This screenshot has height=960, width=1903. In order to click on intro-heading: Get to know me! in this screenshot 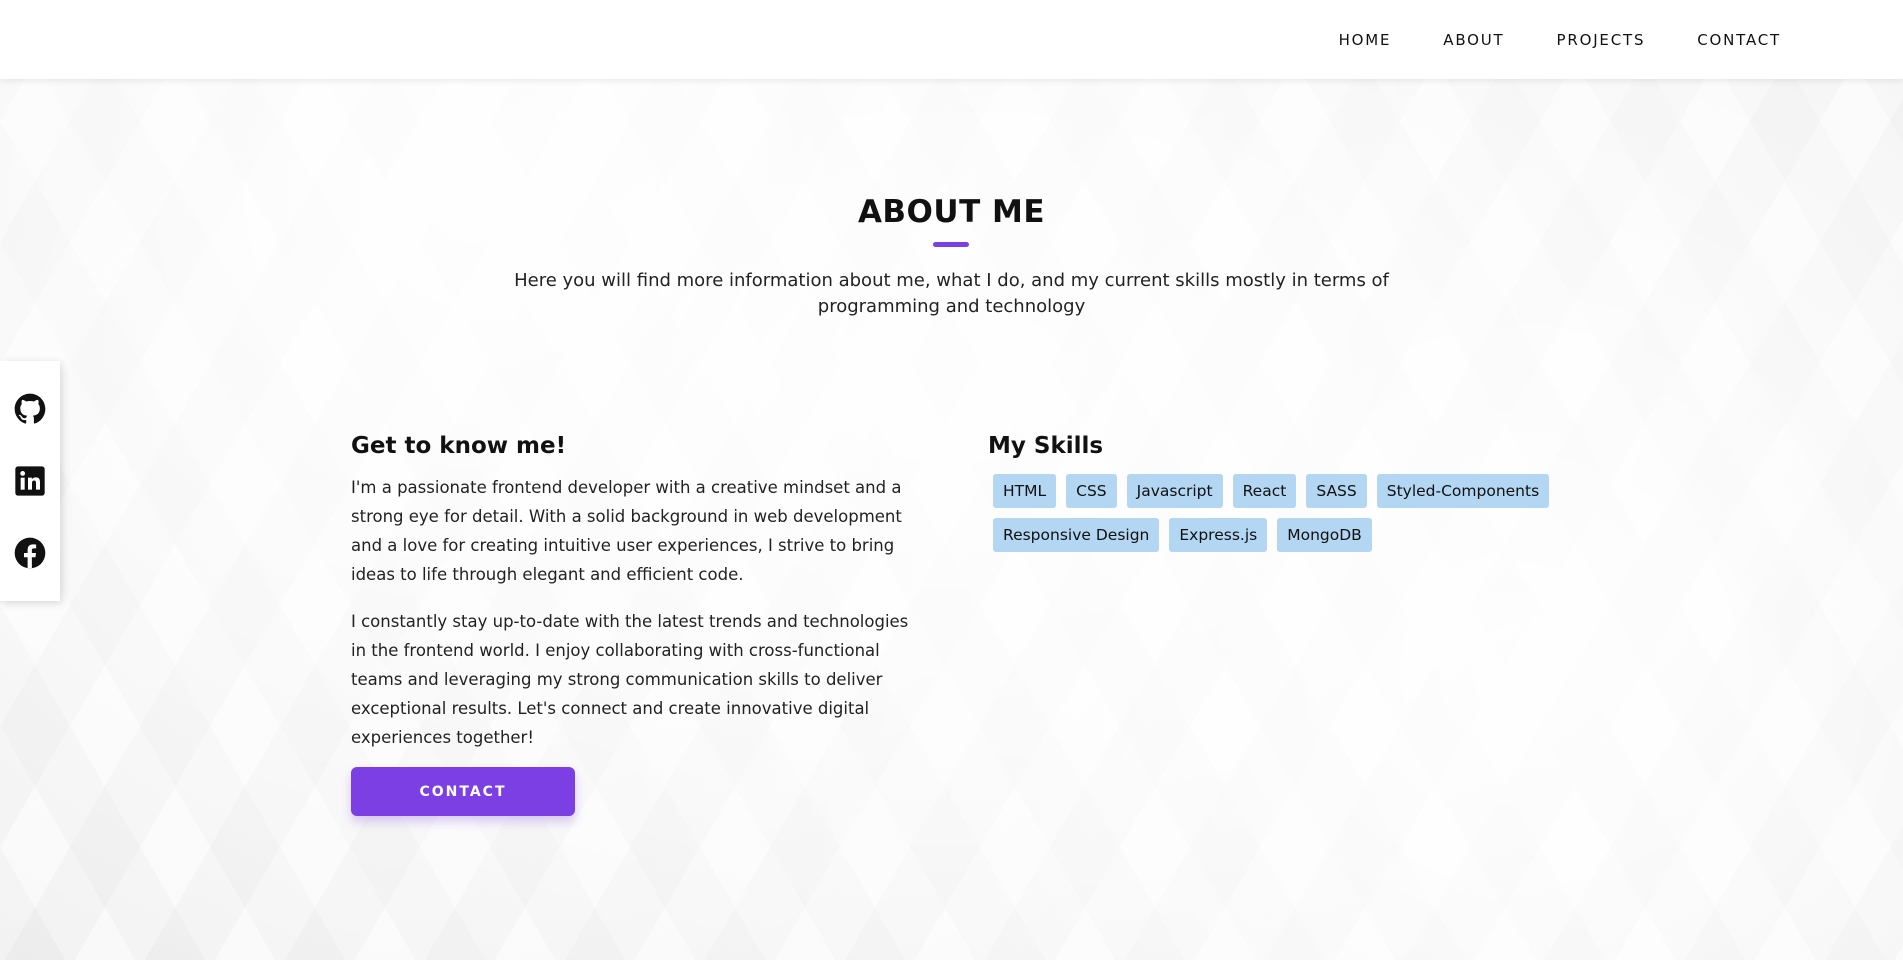, I will do `click(459, 446)`.